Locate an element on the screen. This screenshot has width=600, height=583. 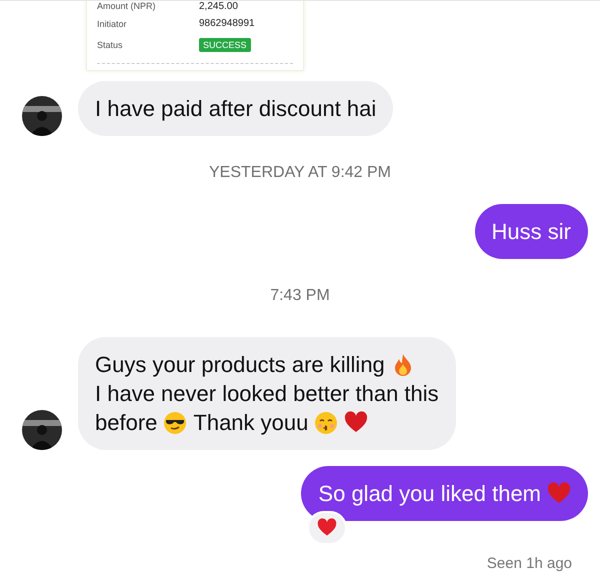
receipt-label: Status is located at coordinates (110, 45).